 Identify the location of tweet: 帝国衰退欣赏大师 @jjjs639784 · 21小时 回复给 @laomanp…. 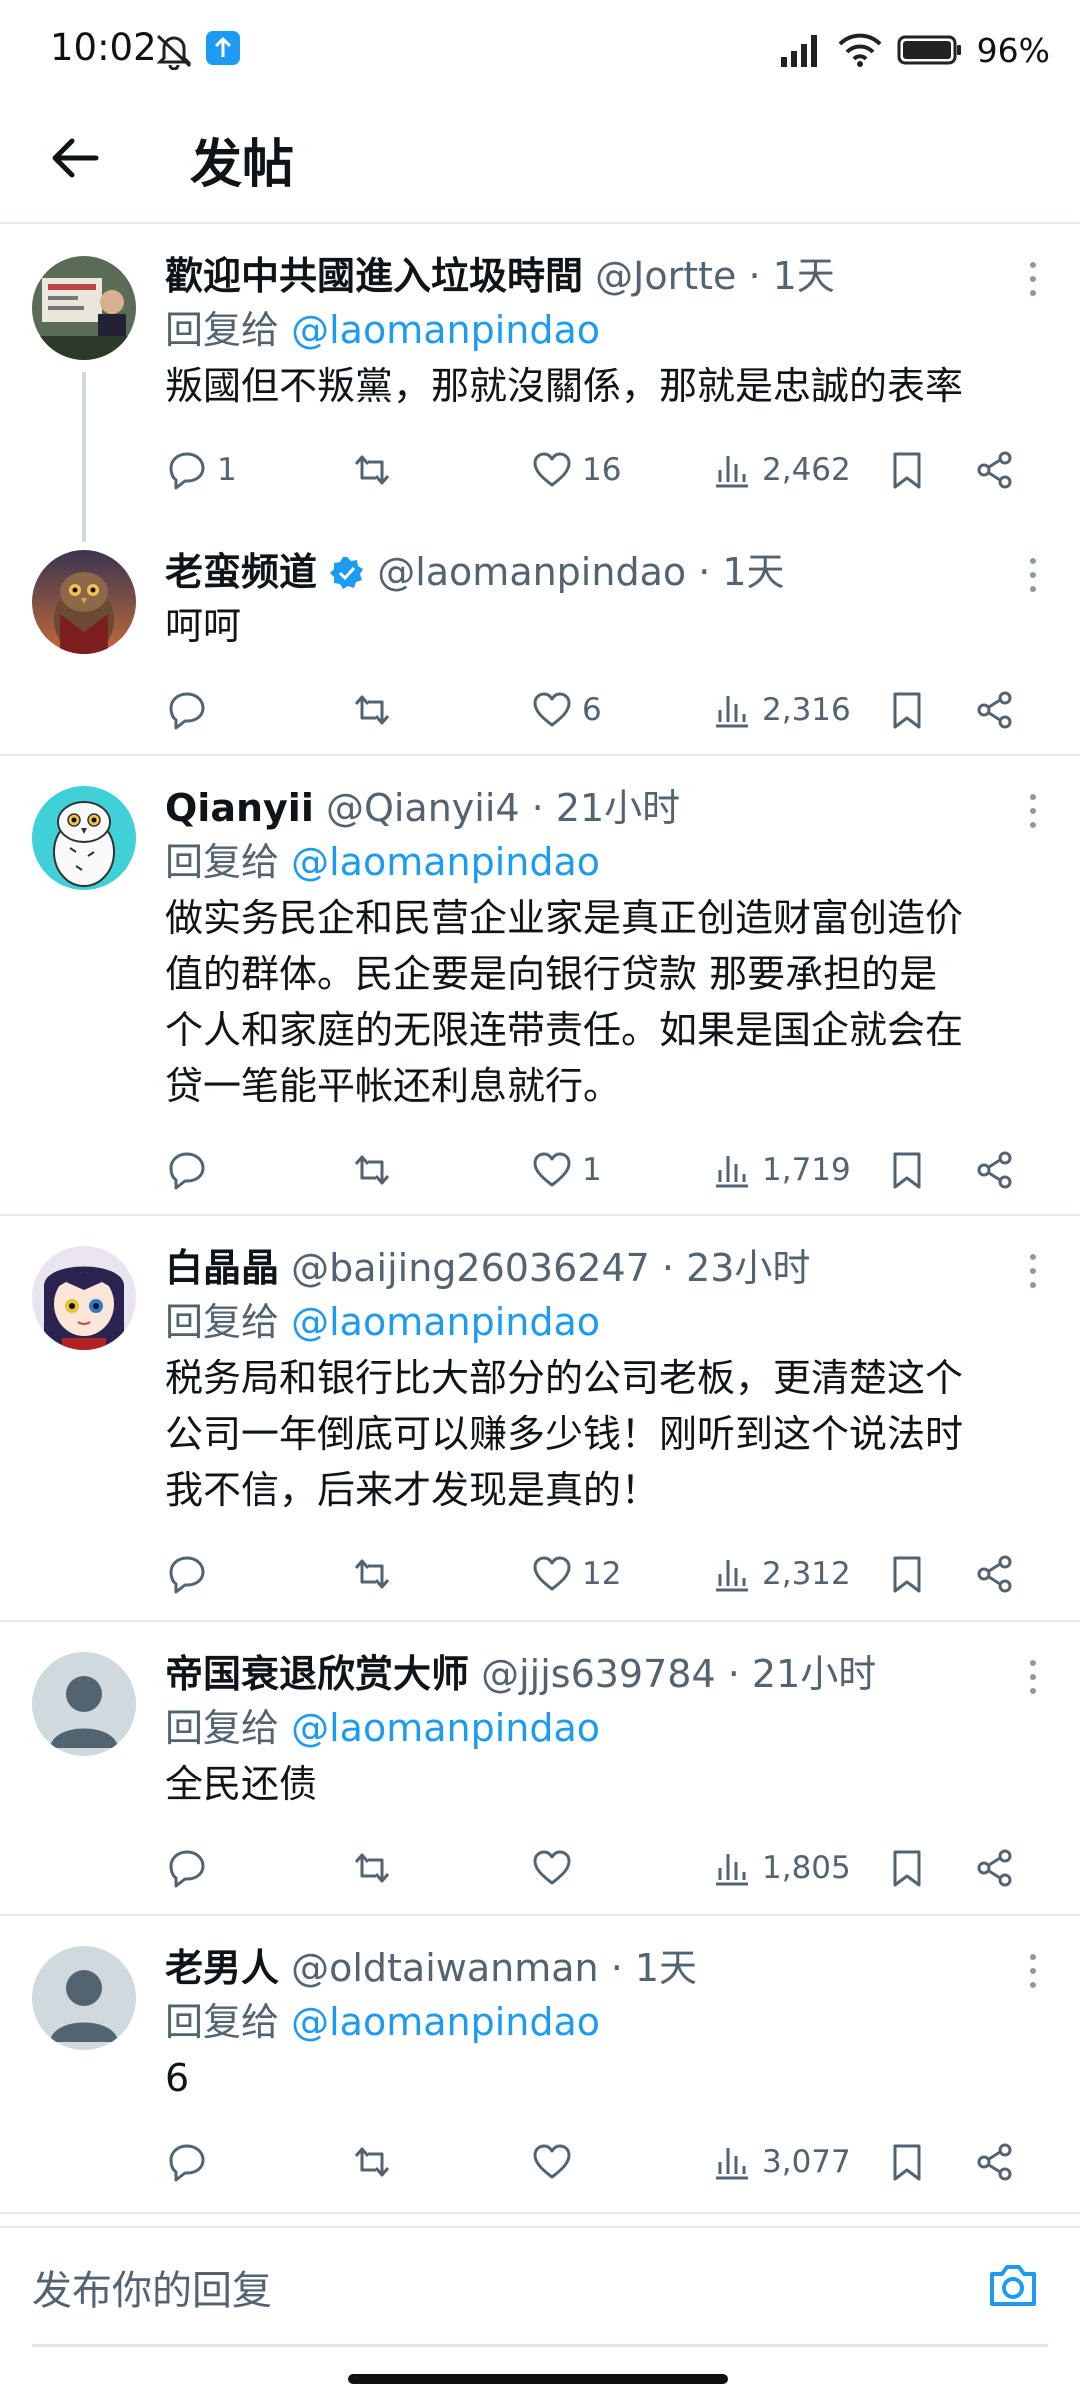
(540, 1773).